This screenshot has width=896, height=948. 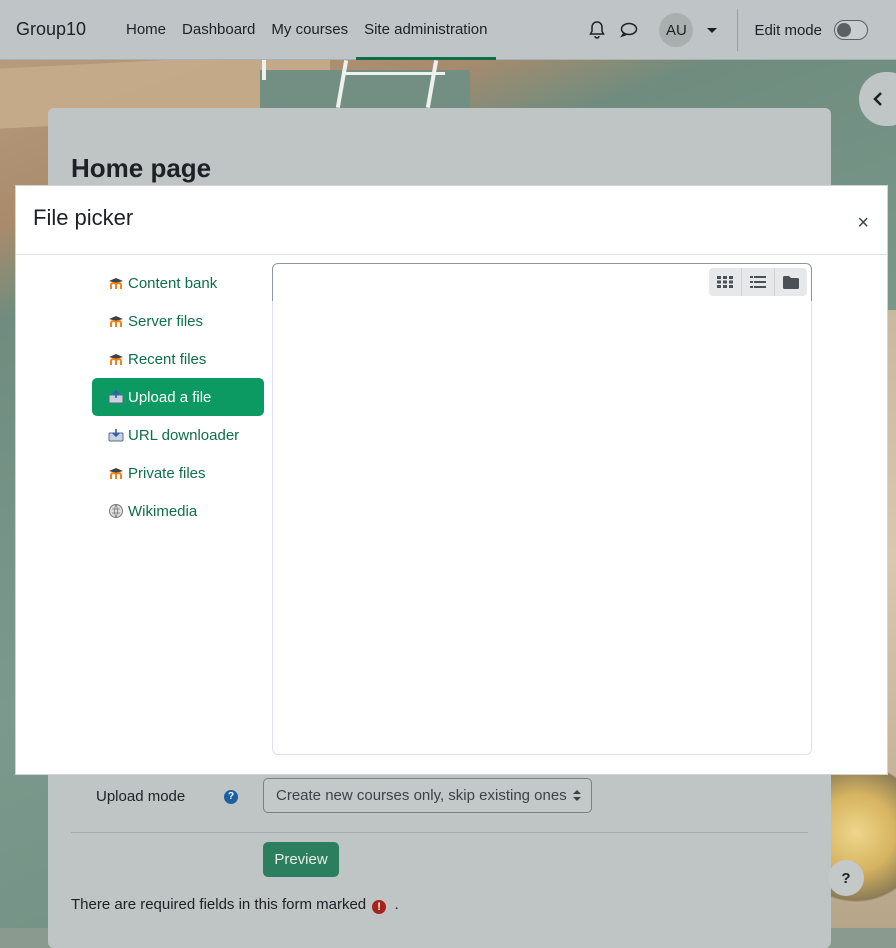 What do you see at coordinates (170, 397) in the screenshot?
I see `repo-label: Upload a file` at bounding box center [170, 397].